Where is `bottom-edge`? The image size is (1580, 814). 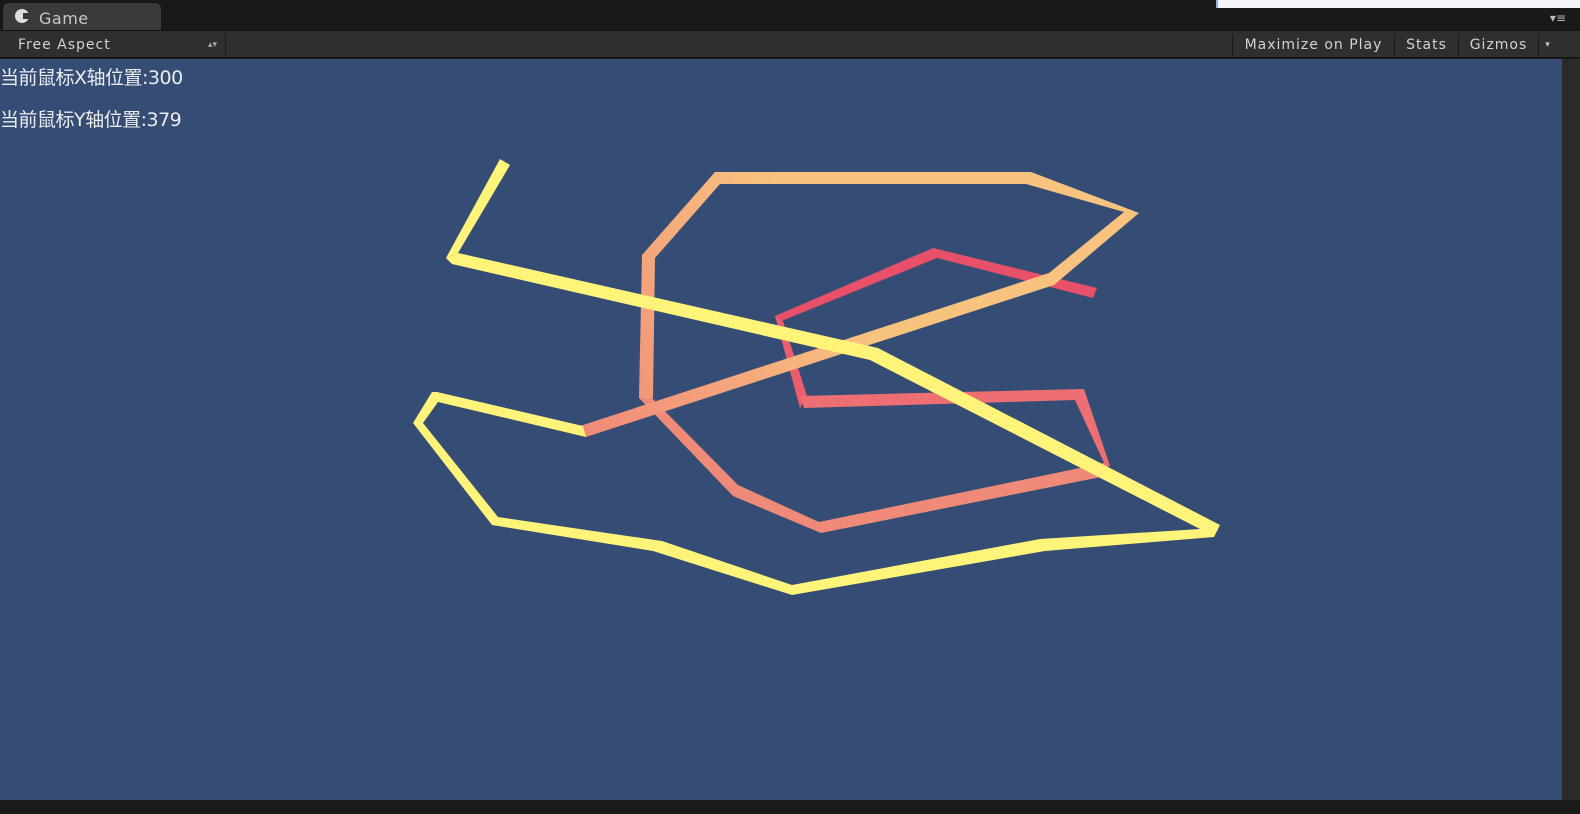
bottom-edge is located at coordinates (790, 807).